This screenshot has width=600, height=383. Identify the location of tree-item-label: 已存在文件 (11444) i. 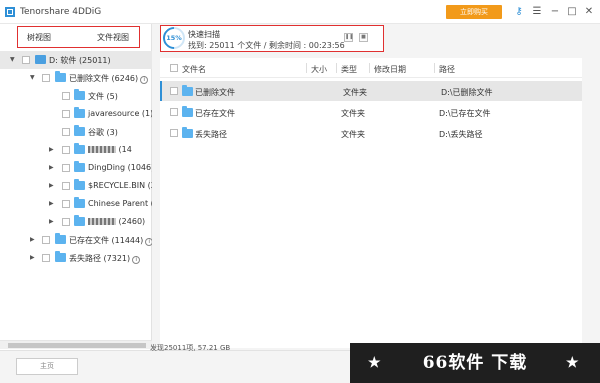
(111, 240).